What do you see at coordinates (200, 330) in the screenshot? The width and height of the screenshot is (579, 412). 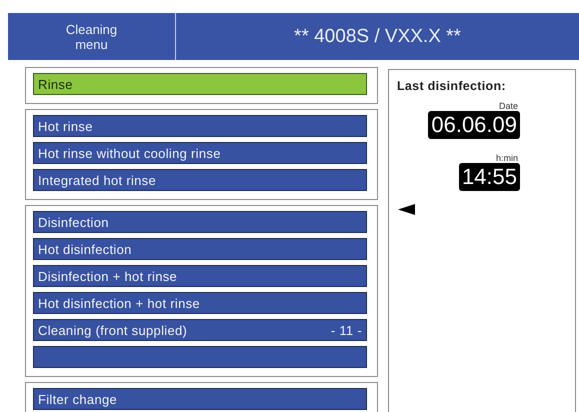 I see `menu-item: Cleaning (front supplied) - 11 -` at bounding box center [200, 330].